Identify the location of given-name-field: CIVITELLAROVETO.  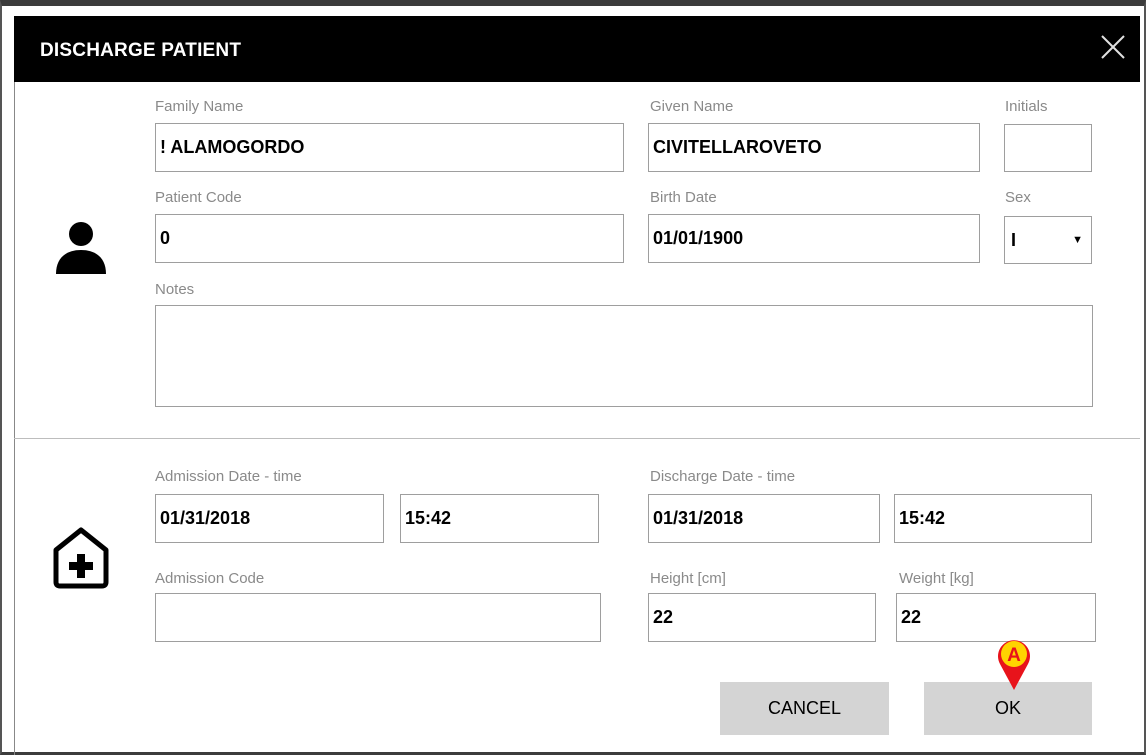
(814, 147).